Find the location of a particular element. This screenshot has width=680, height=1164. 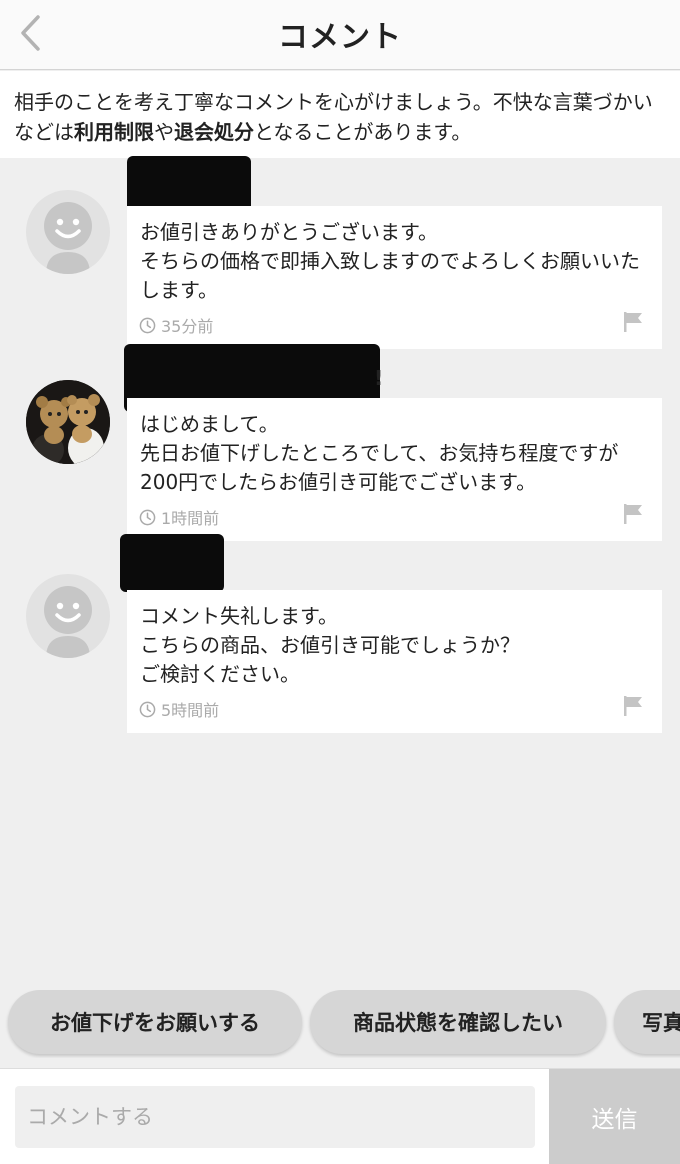

header: コメント is located at coordinates (340, 35).